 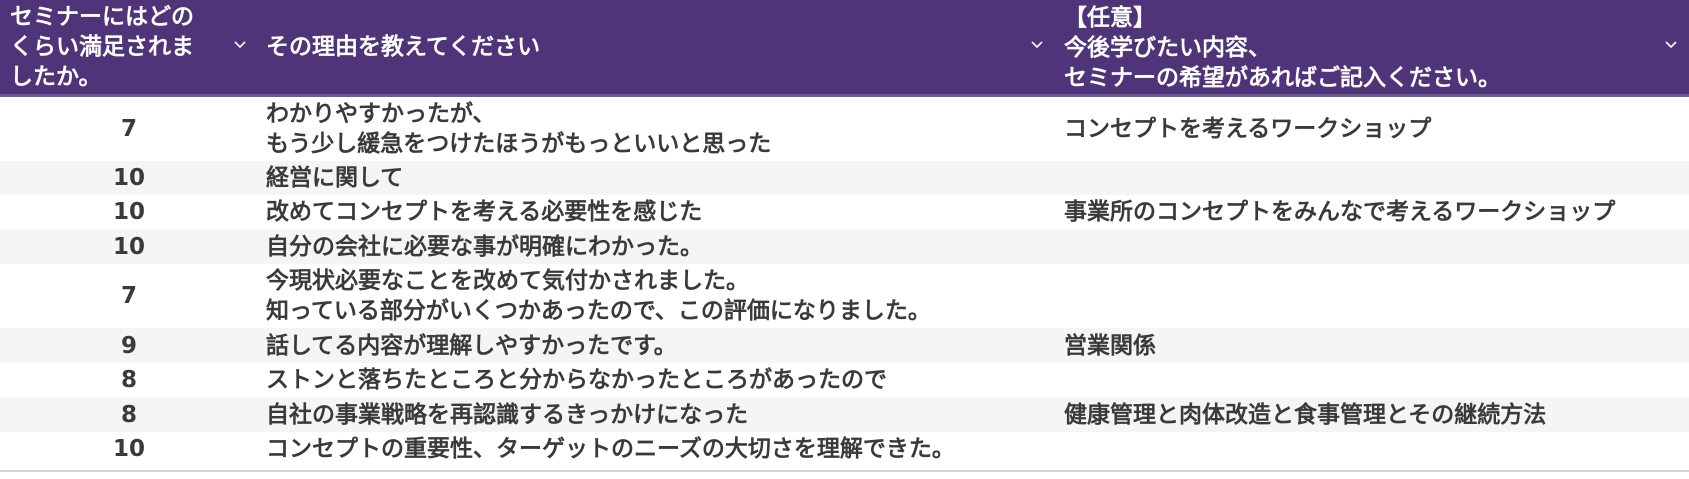 I want to click on column-header-wishes: 【任意】 今後学びたい内容、 セミナーの希望があればご記入ください。, so click(x=1376, y=47).